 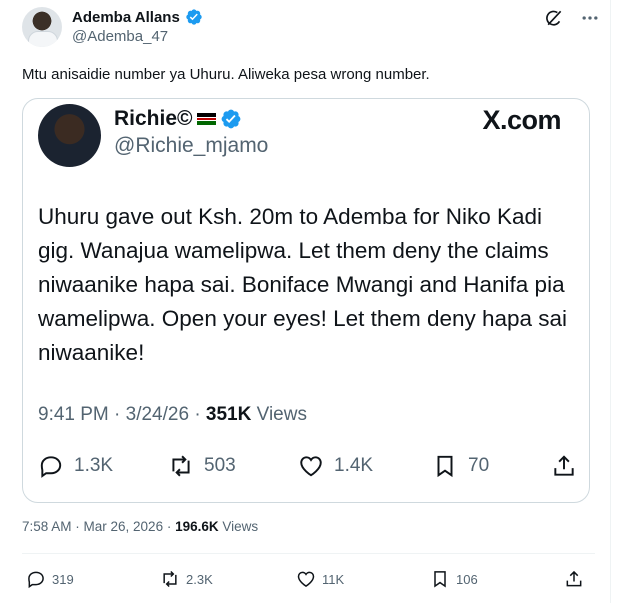 I want to click on tweet-action-bar: 319 2.3K 11K 106, so click(x=308, y=580).